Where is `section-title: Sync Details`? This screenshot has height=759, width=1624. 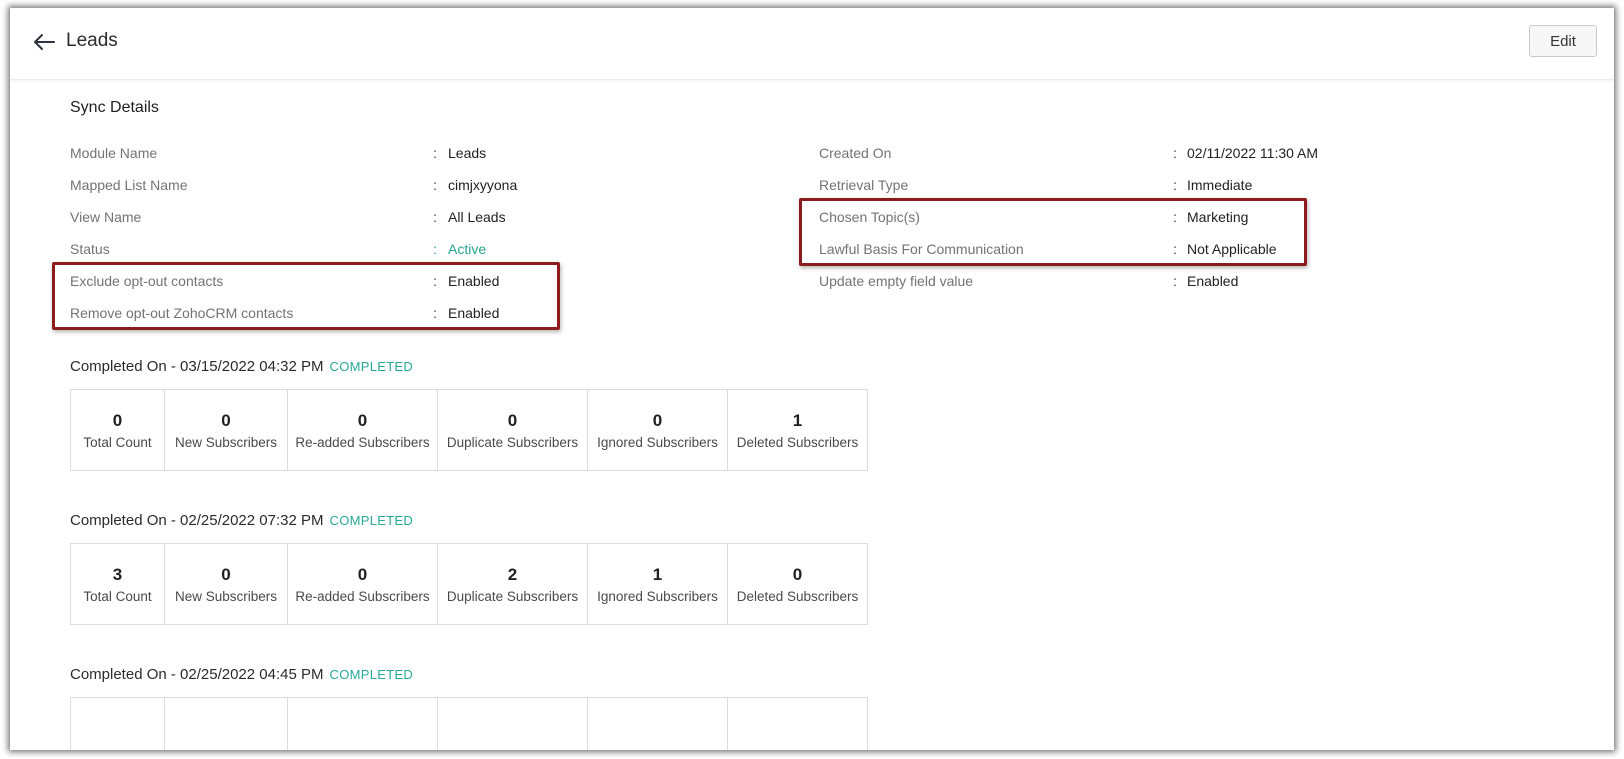
section-title: Sync Details is located at coordinates (114, 107).